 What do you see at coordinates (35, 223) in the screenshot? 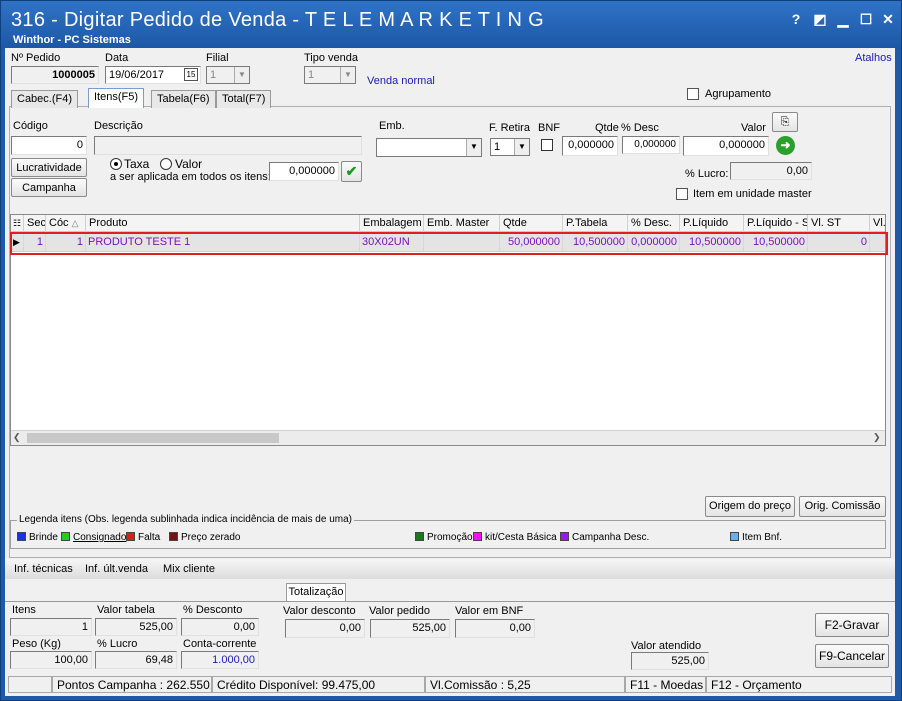
I see `col-sec: Sec` at bounding box center [35, 223].